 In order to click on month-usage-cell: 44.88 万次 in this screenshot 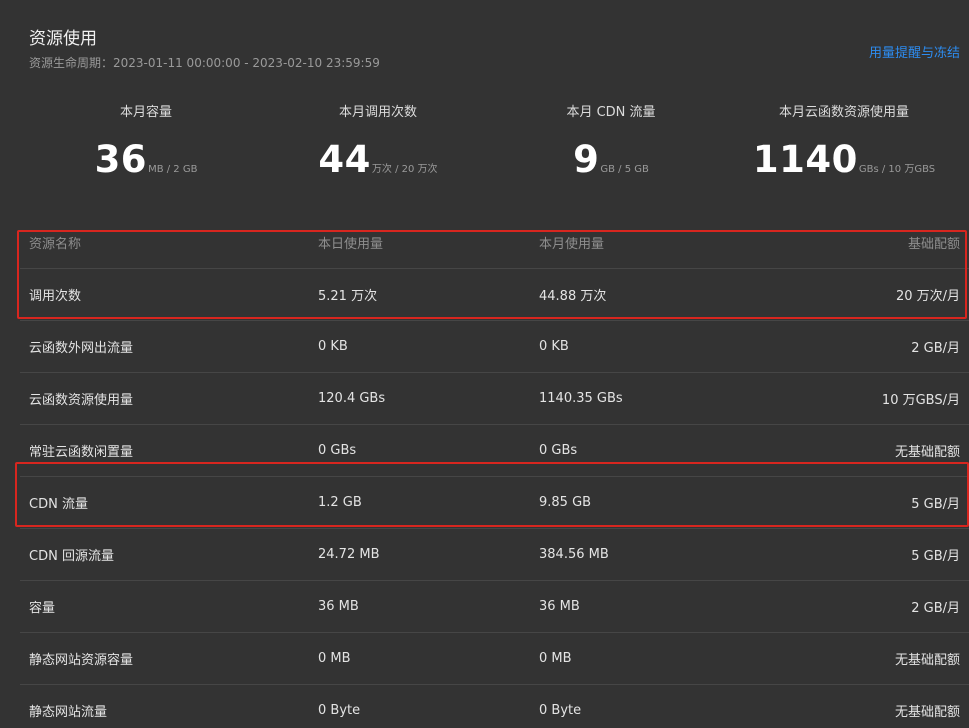, I will do `click(573, 296)`.